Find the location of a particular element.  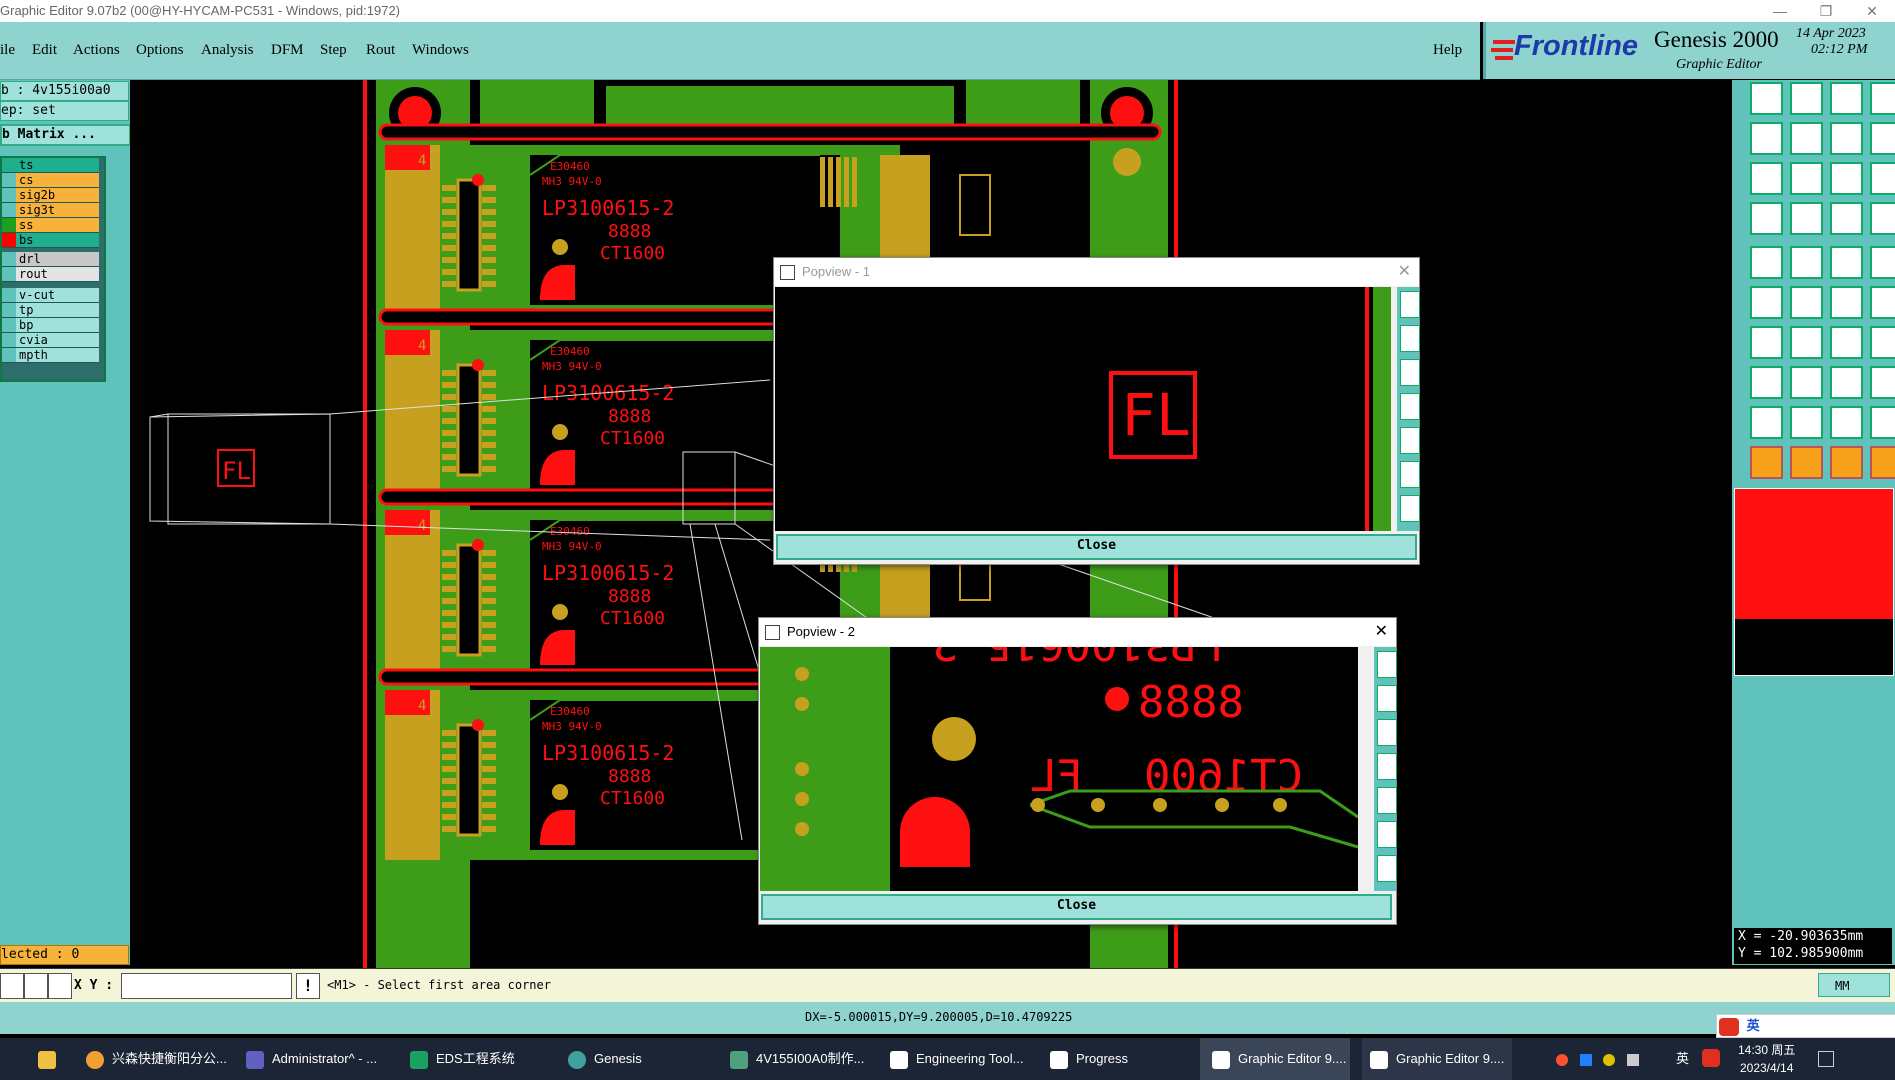

file-explorer-icon is located at coordinates (50, 1059).